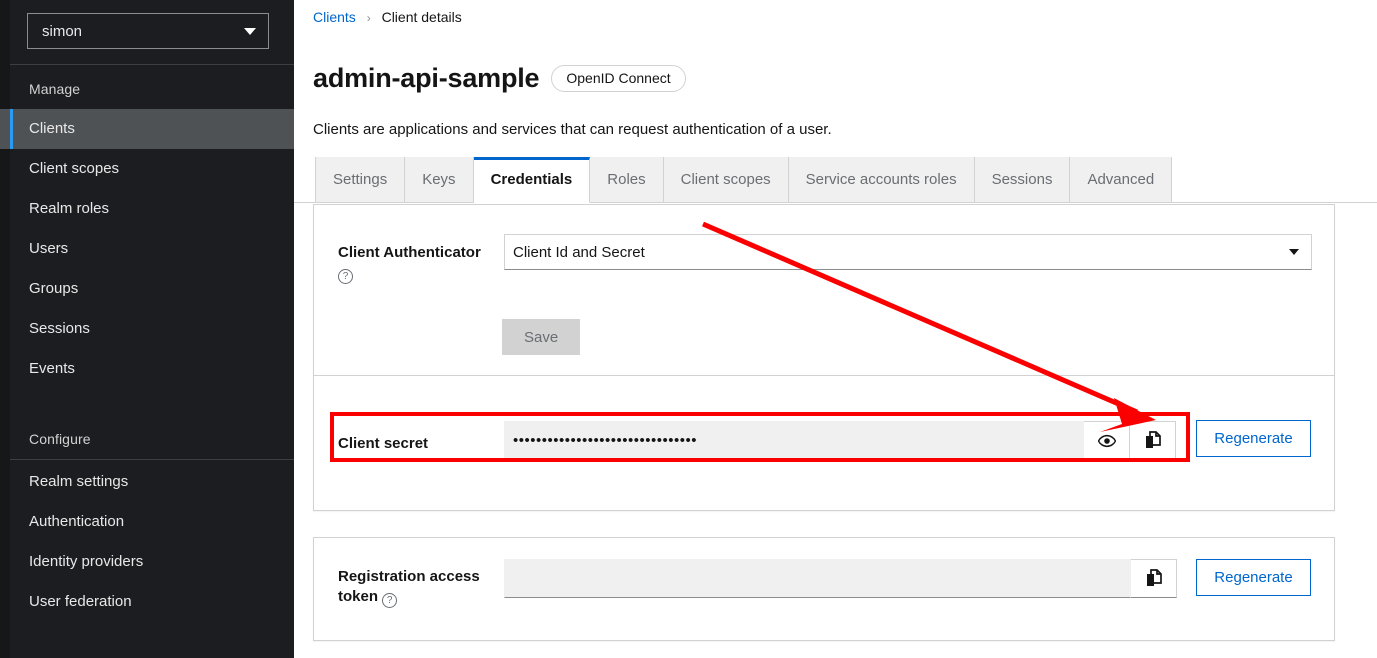  Describe the element at coordinates (59, 328) in the screenshot. I see `sidebar-item-label: Sessions` at that location.